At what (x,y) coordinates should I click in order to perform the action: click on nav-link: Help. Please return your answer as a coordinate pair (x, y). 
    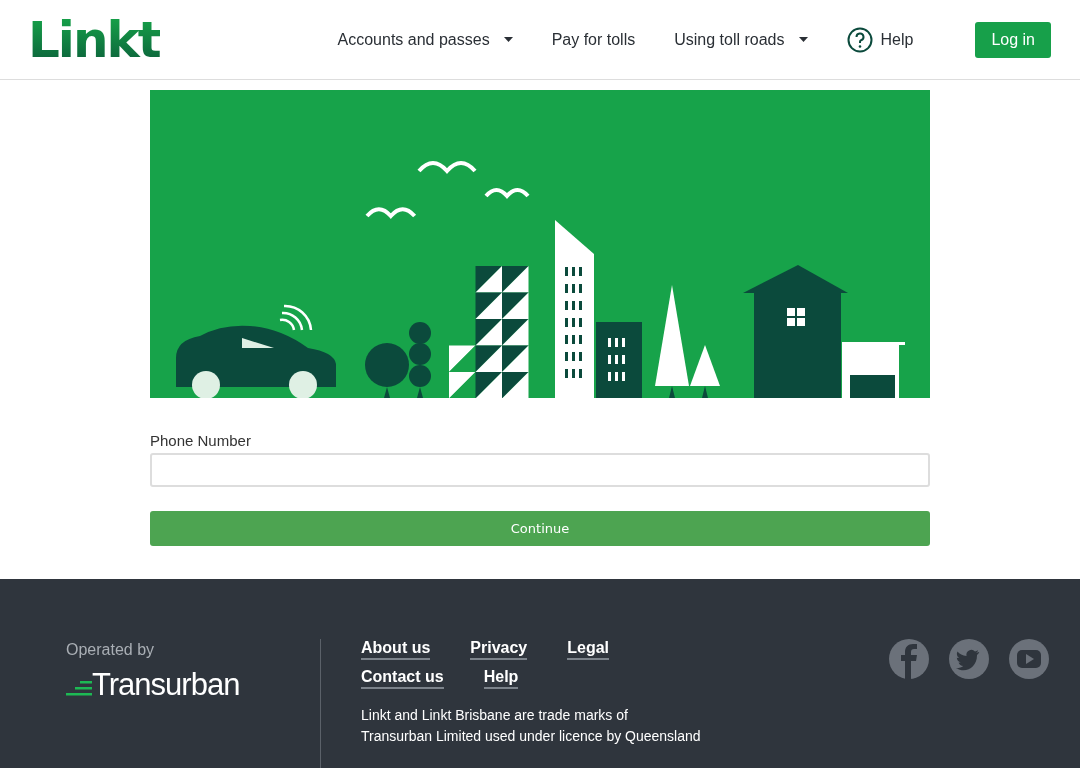
    Looking at the image, I should click on (880, 39).